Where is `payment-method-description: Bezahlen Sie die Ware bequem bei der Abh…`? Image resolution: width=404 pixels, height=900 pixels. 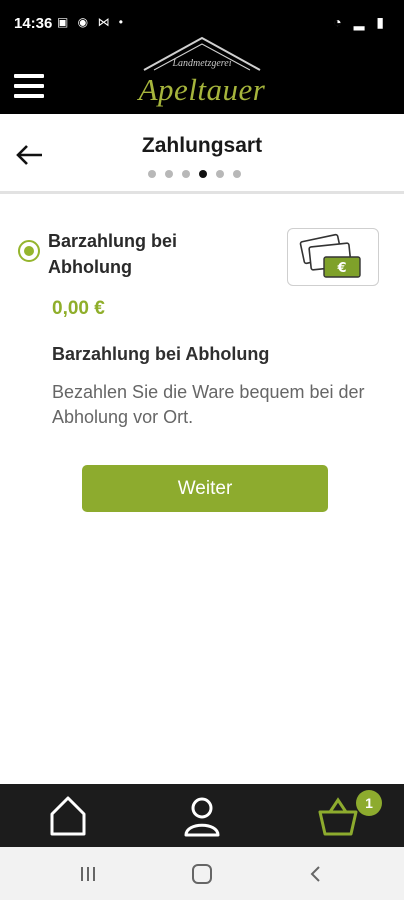 payment-method-description: Bezahlen Sie die Ware bequem bei der Abh… is located at coordinates (208, 404).